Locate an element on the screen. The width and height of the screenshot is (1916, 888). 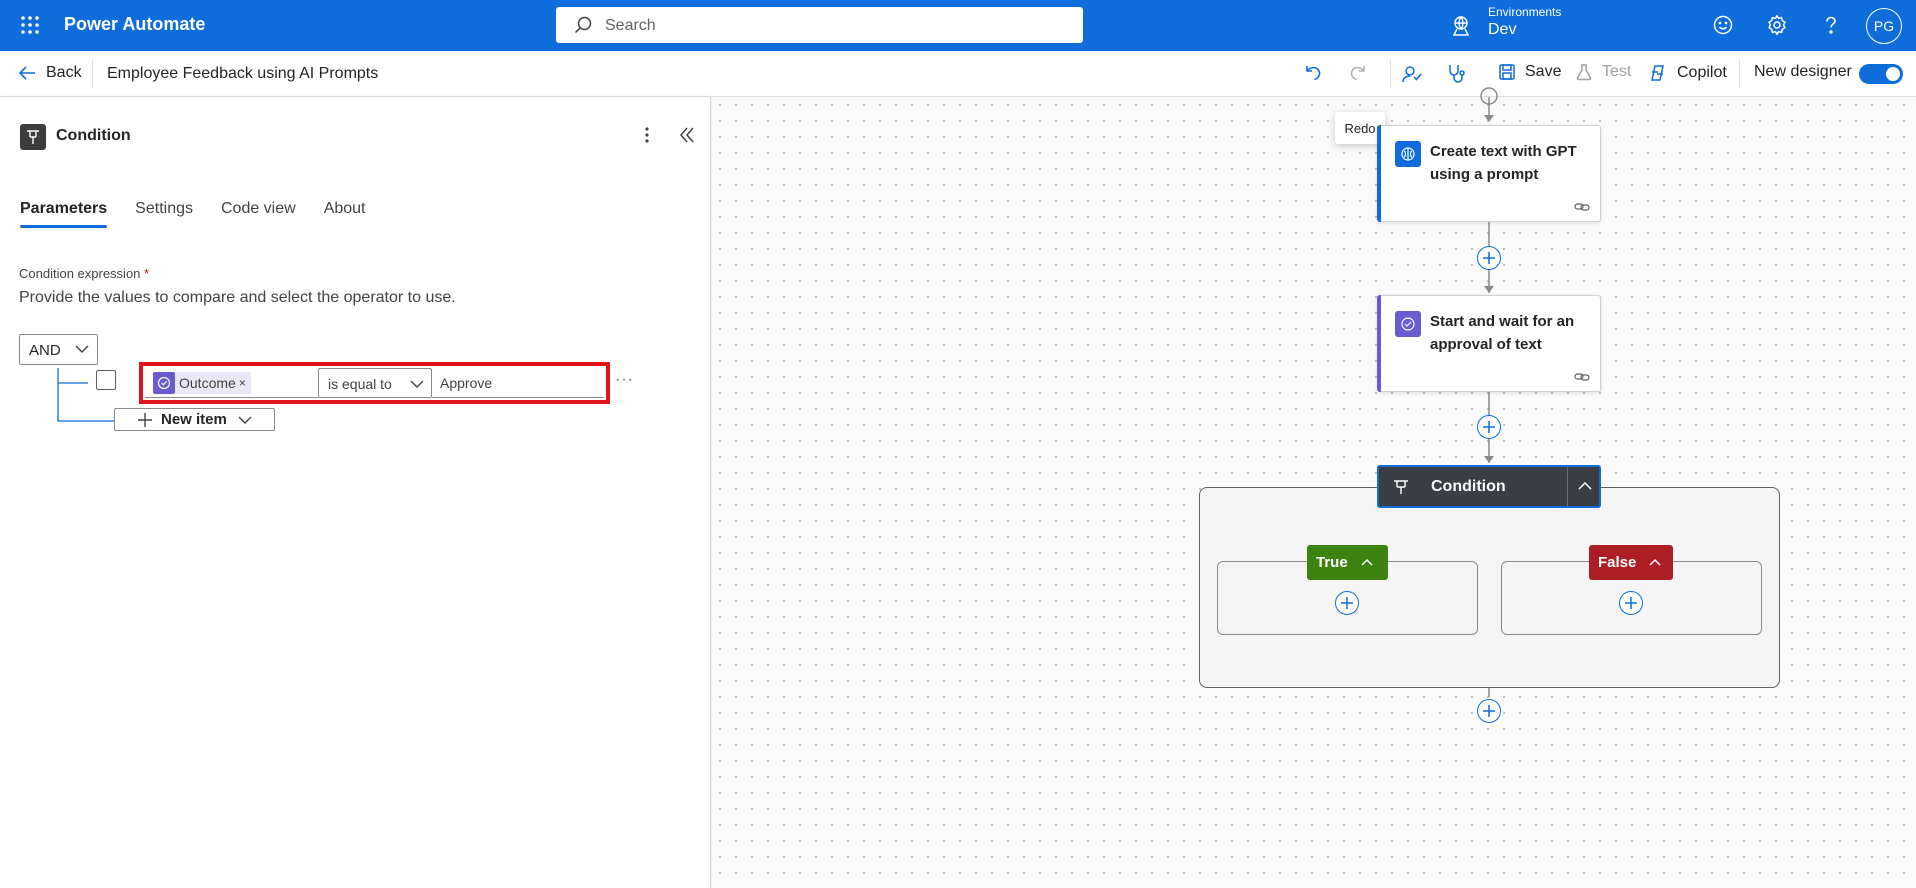
flow-connectors is located at coordinates (1489, 392).